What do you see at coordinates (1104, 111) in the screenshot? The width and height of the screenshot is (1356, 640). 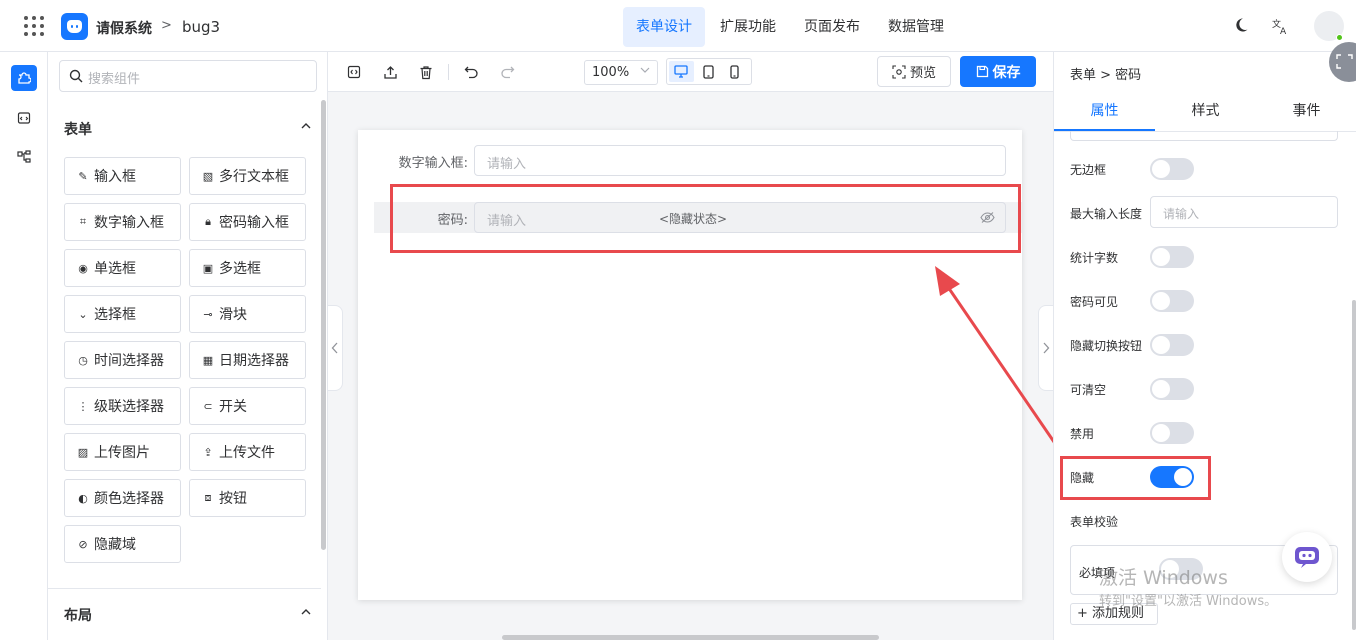 I see `tab-attributes: 属性` at bounding box center [1104, 111].